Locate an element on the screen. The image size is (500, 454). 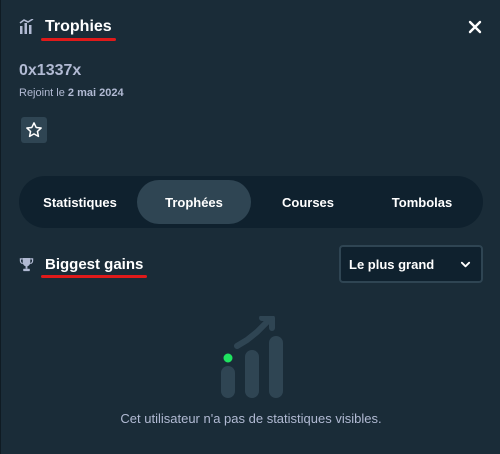
tab-bar: Statistiques Trophées Courses Tombolas is located at coordinates (251, 202).